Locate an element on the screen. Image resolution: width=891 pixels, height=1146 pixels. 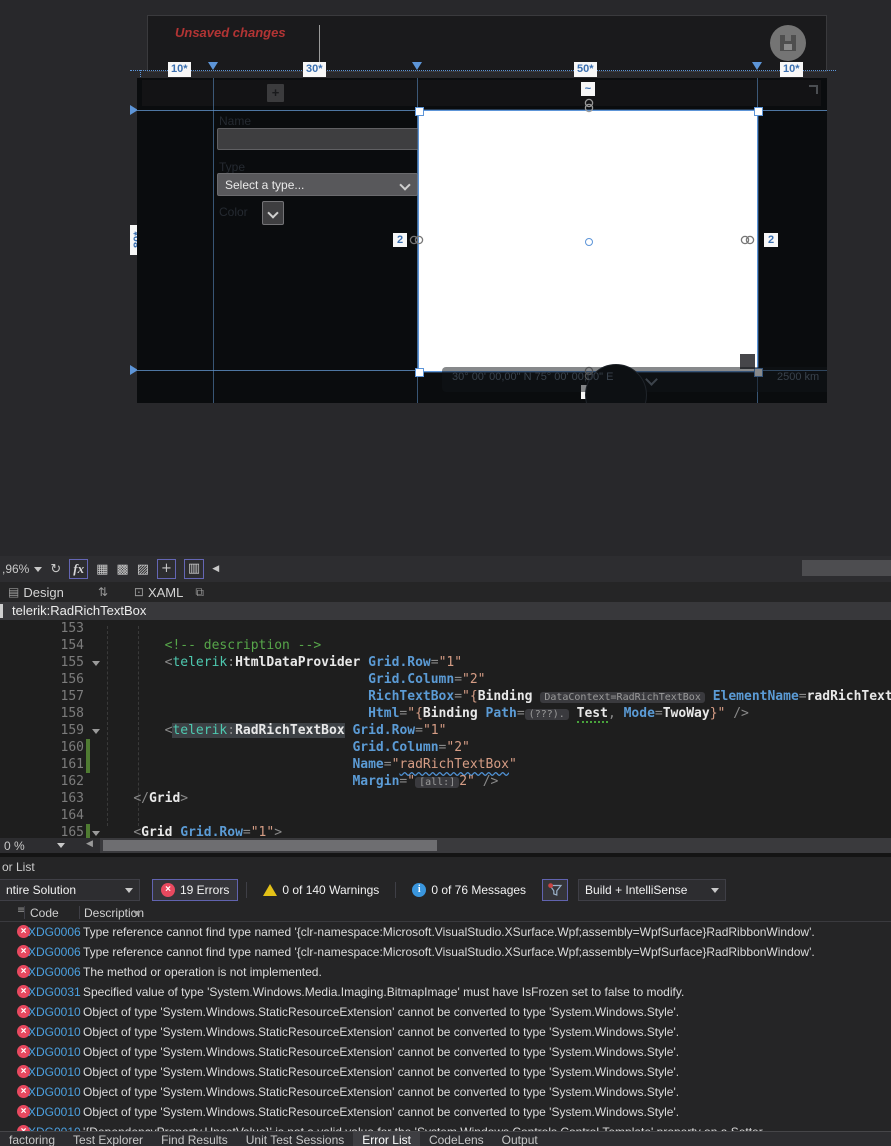
panel-tab-error-list: Error List is located at coordinates (386, 1139).